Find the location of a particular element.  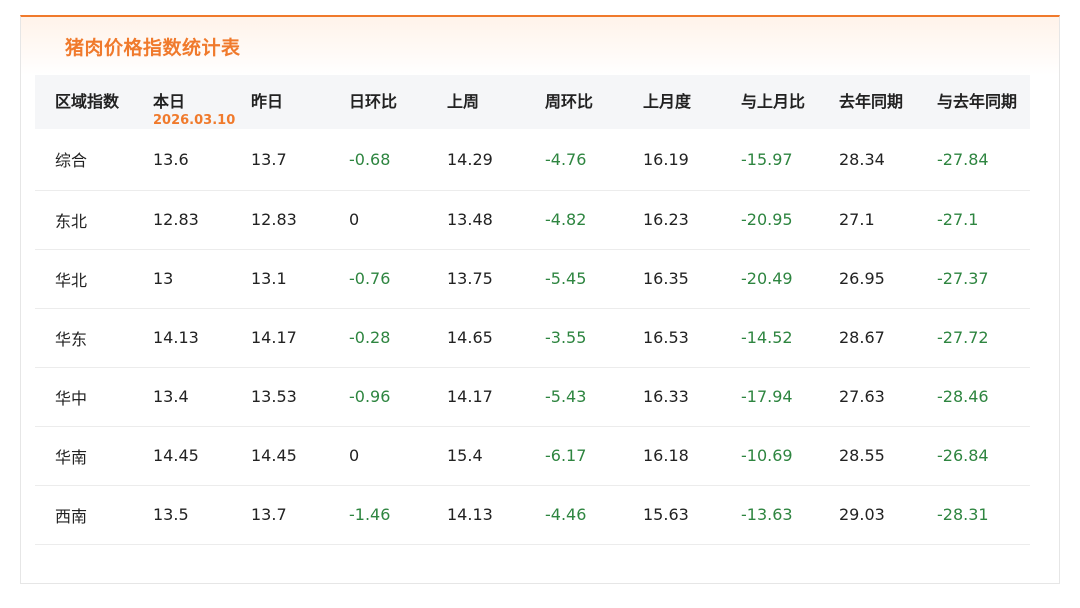

cell-today: 13.6 is located at coordinates (182, 160).